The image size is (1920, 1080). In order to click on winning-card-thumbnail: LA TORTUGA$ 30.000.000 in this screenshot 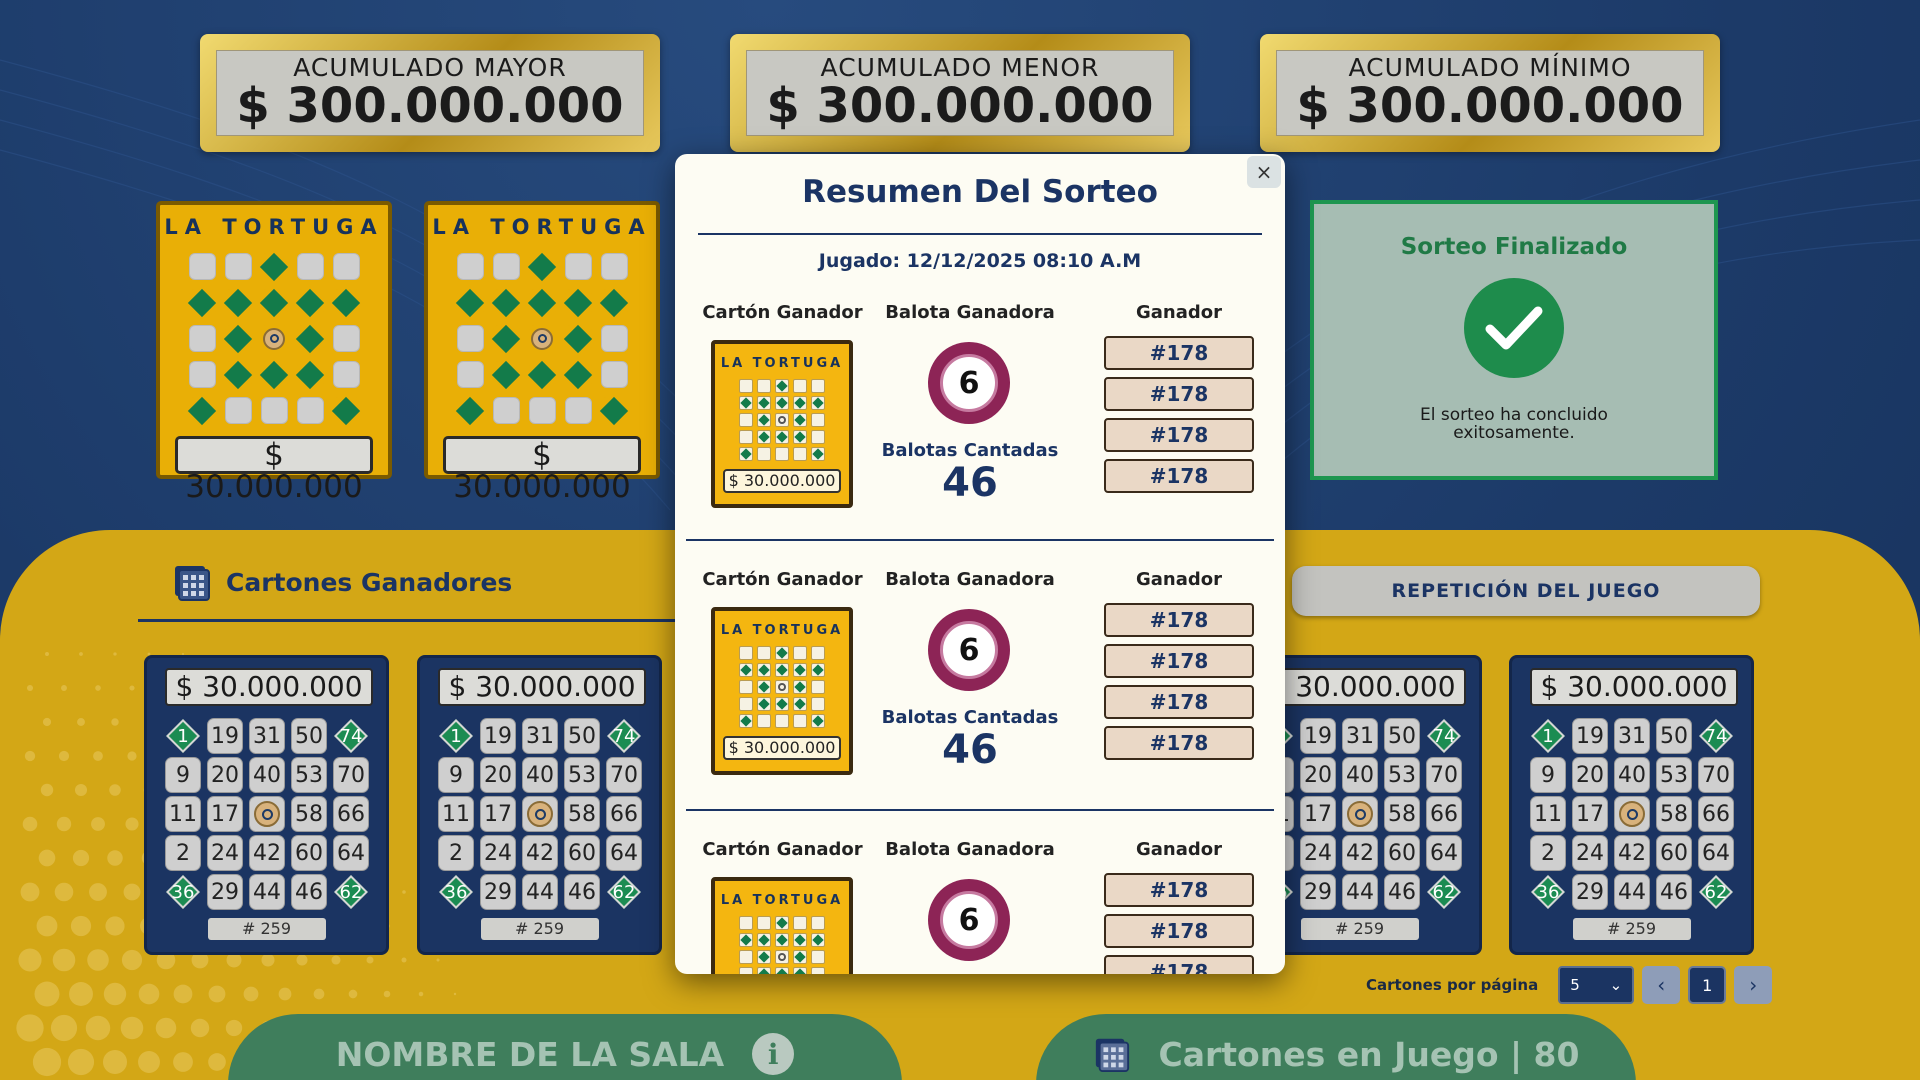, I will do `click(782, 925)`.